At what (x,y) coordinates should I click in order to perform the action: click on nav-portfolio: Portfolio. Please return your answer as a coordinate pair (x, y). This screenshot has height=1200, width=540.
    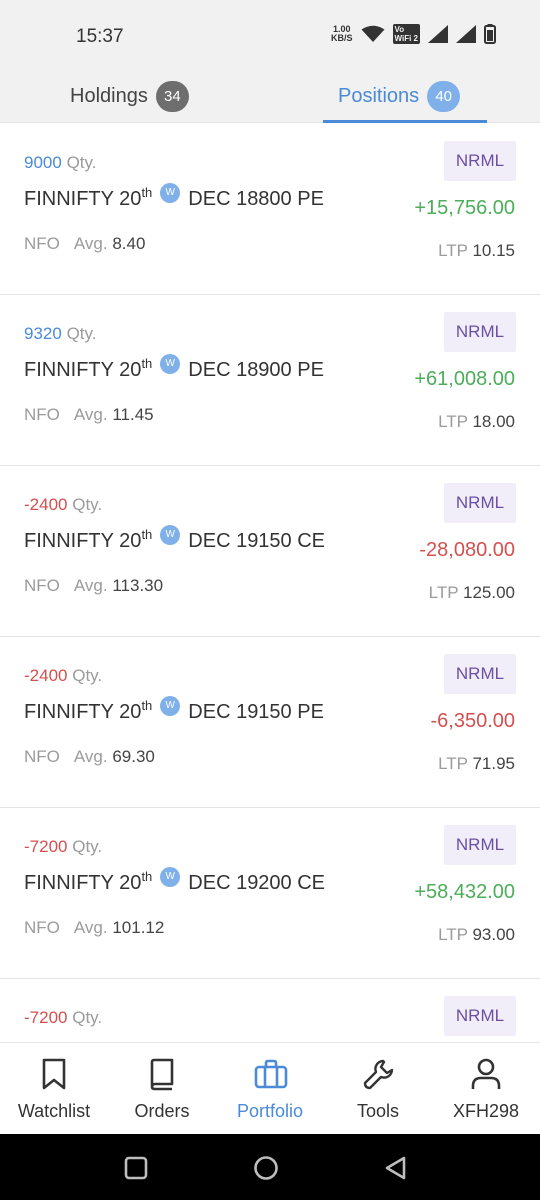
    Looking at the image, I should click on (270, 1089).